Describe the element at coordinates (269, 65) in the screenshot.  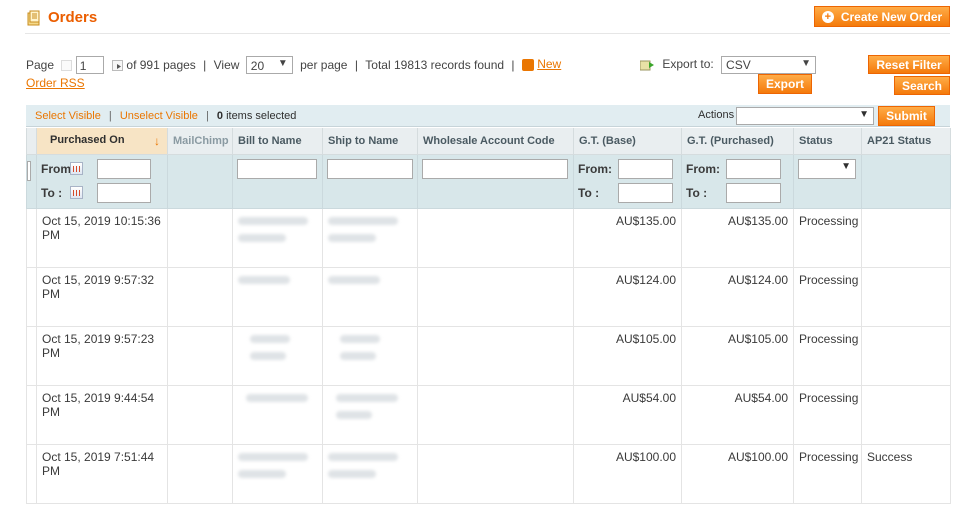
I see `per-page-select: 20 ▼` at that location.